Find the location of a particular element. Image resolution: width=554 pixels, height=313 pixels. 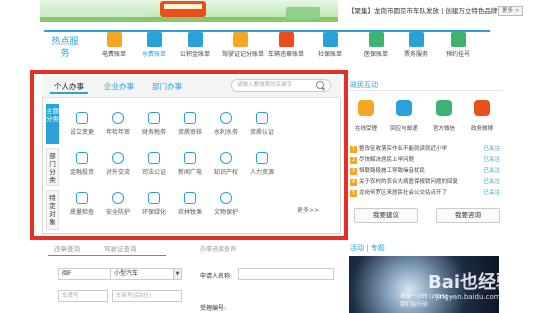

side-tab-department: 部门分类 is located at coordinates (52, 167).